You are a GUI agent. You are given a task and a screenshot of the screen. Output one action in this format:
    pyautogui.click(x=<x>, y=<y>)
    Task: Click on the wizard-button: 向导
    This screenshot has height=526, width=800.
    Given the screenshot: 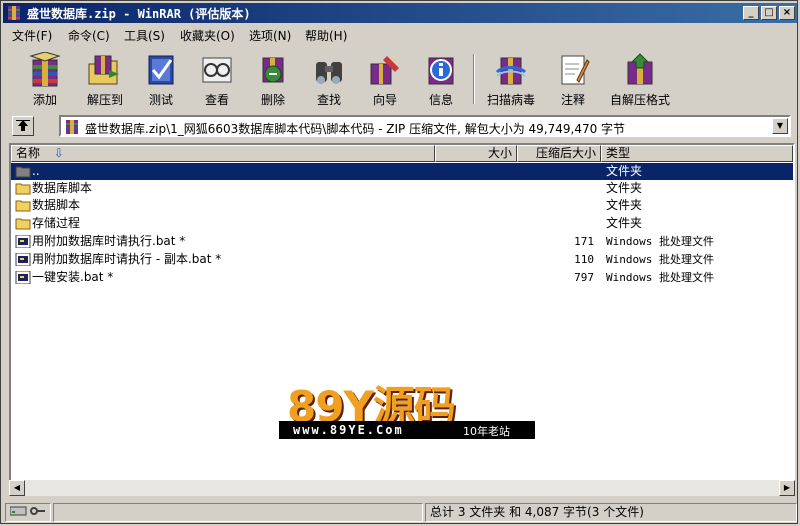 What is the action you would take?
    pyautogui.click(x=385, y=79)
    